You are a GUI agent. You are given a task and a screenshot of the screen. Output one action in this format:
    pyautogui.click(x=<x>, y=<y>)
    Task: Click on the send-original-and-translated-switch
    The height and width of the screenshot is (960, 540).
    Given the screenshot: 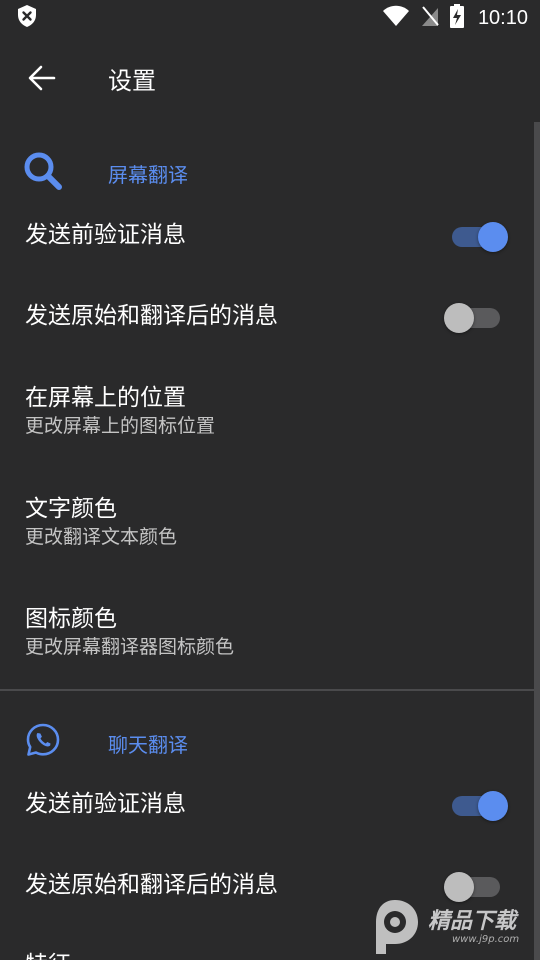 What is the action you would take?
    pyautogui.click(x=472, y=318)
    